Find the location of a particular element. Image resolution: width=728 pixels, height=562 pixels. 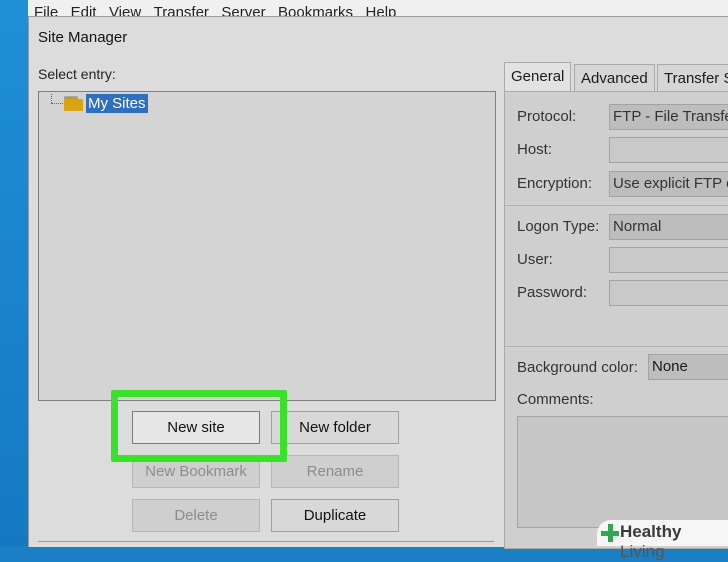

password-label: Password: is located at coordinates (552, 292).